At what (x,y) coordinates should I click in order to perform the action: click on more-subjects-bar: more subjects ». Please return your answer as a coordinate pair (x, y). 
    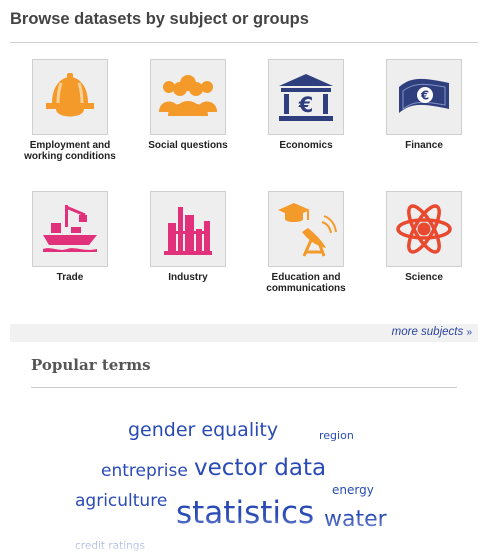
    Looking at the image, I should click on (244, 333).